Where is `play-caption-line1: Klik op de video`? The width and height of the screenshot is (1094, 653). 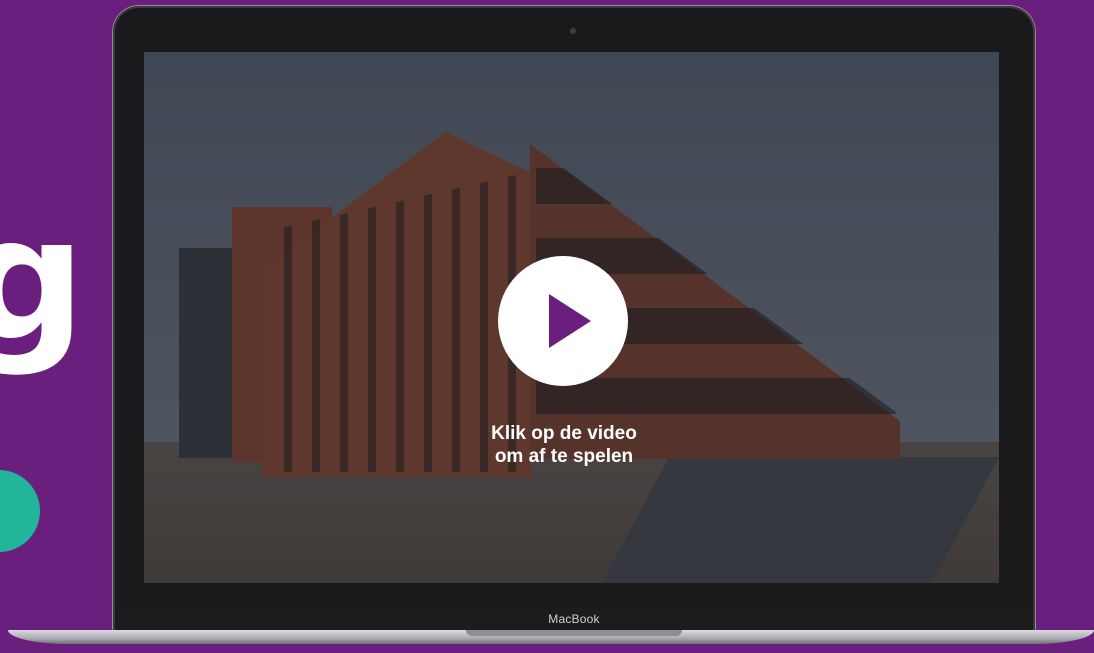
play-caption-line1: Klik op de video is located at coordinates (564, 433).